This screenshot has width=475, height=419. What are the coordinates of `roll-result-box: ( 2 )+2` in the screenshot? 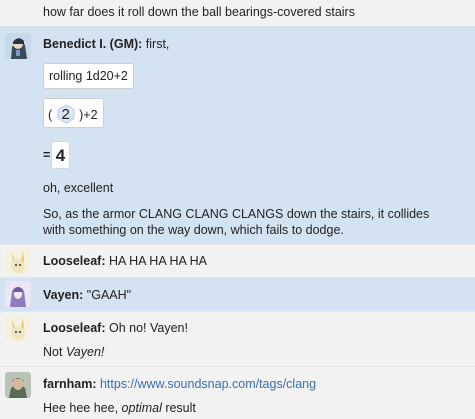 It's located at (73, 113).